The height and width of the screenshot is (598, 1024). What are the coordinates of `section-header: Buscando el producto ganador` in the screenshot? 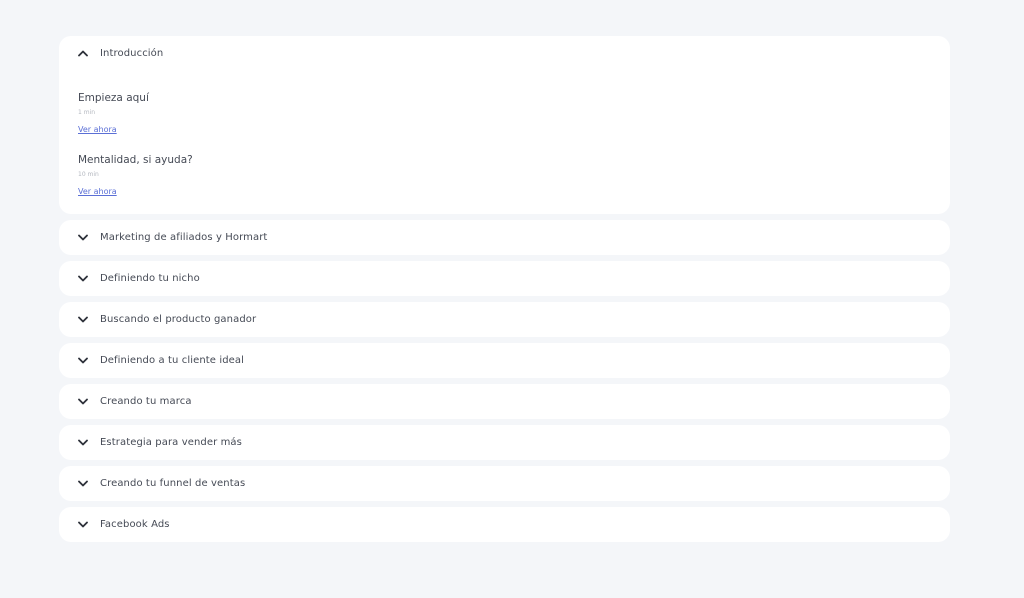 It's located at (504, 319).